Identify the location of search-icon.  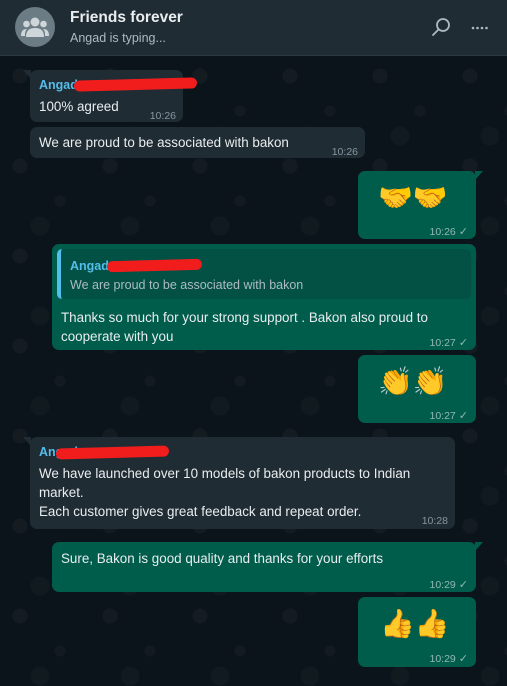
(441, 28).